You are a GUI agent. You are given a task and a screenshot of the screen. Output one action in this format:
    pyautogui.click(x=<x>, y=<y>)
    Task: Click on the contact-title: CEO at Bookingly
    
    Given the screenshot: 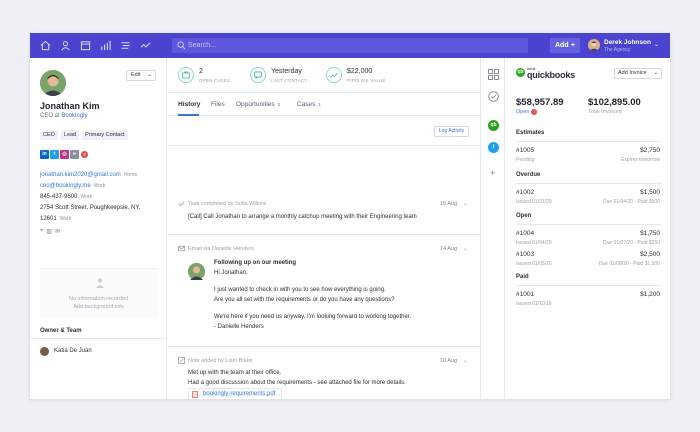 What is the action you would take?
    pyautogui.click(x=63, y=116)
    